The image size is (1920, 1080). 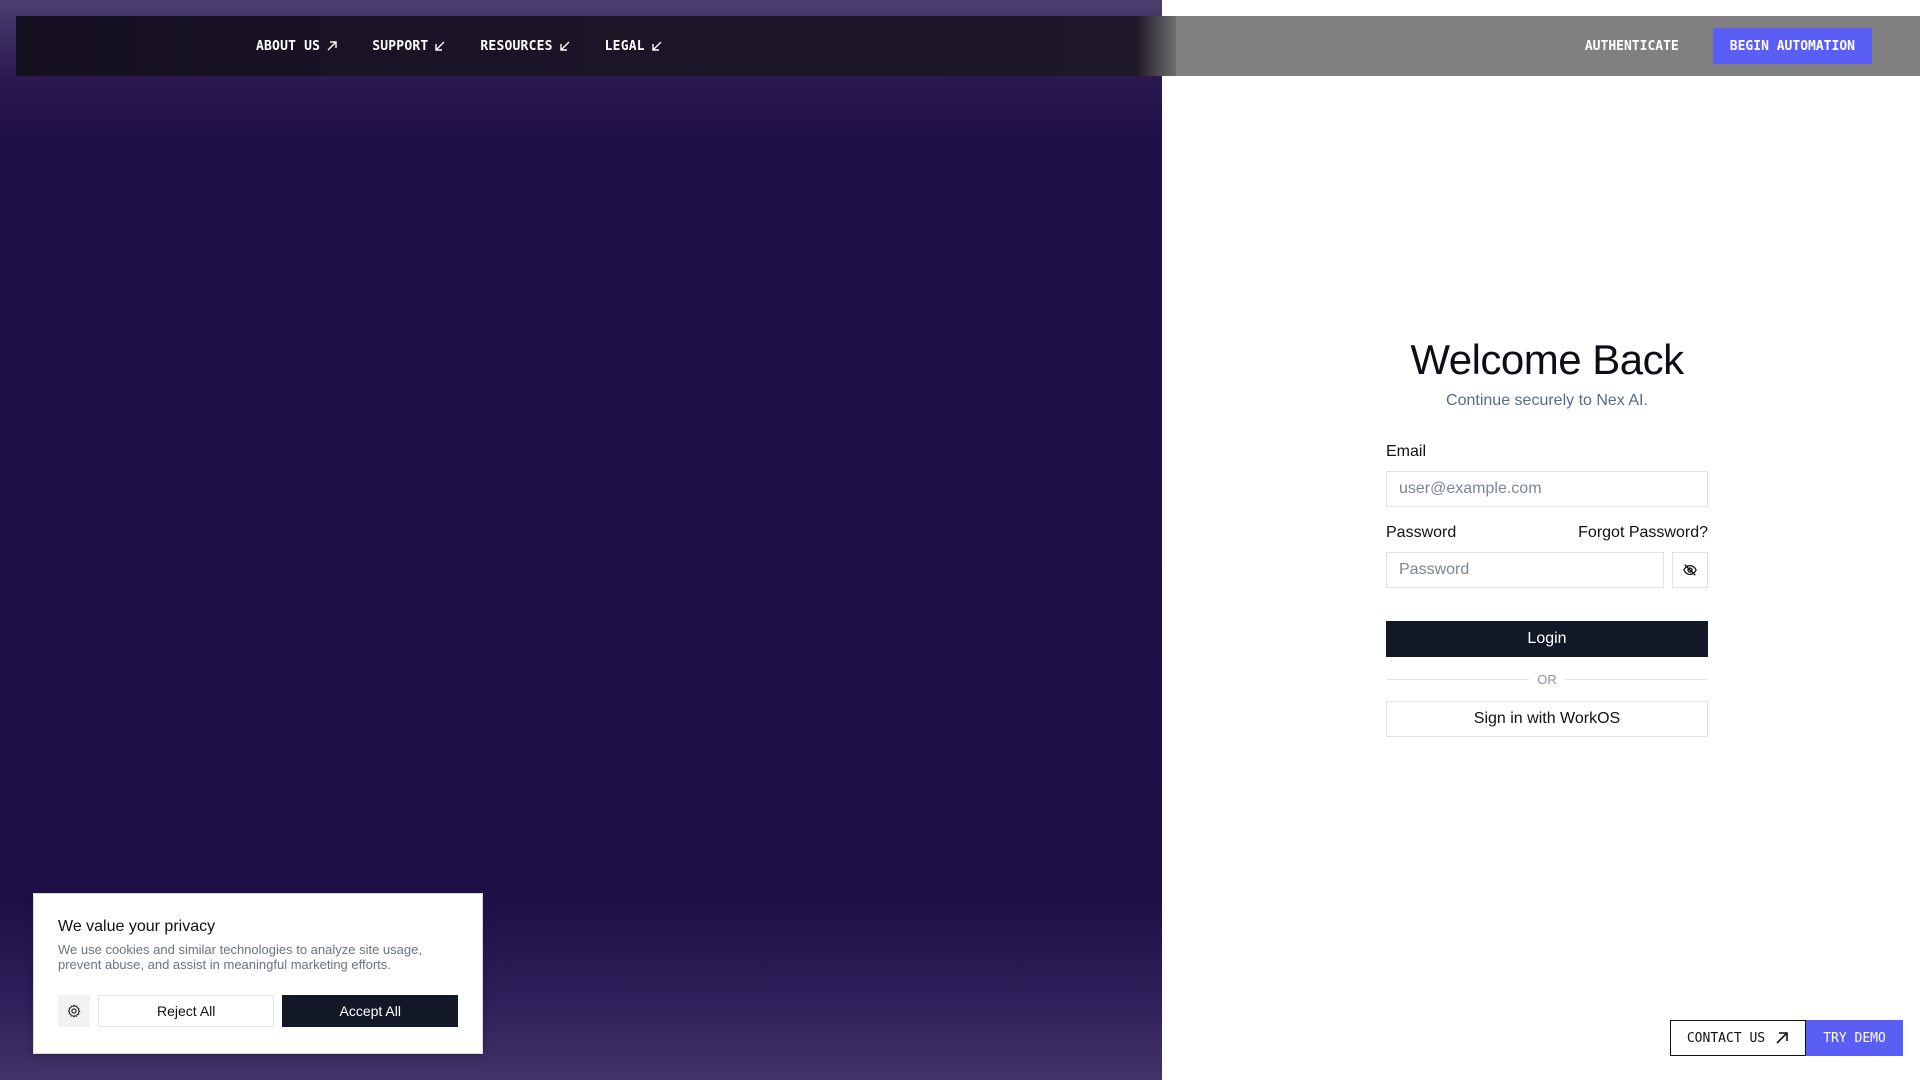 What do you see at coordinates (1643, 533) in the screenshot?
I see `forgot-password-link: Forgot Password?` at bounding box center [1643, 533].